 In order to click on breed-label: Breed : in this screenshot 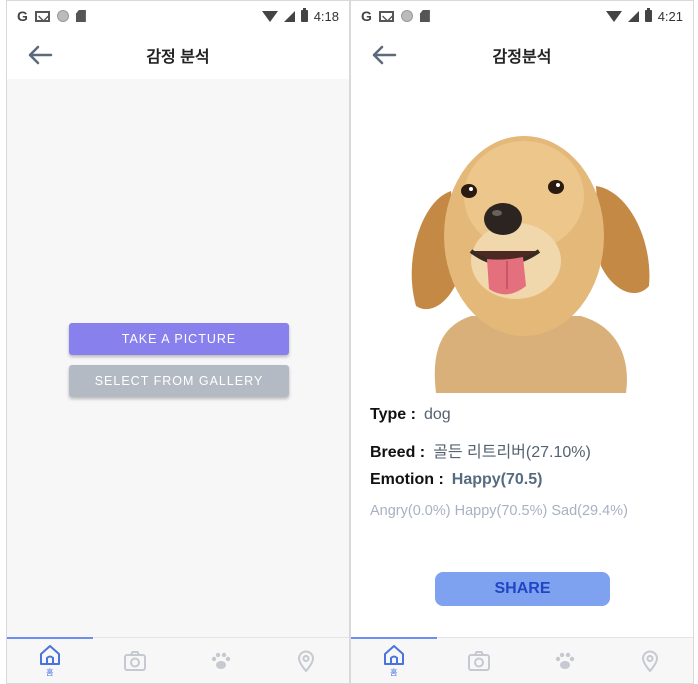, I will do `click(398, 452)`.